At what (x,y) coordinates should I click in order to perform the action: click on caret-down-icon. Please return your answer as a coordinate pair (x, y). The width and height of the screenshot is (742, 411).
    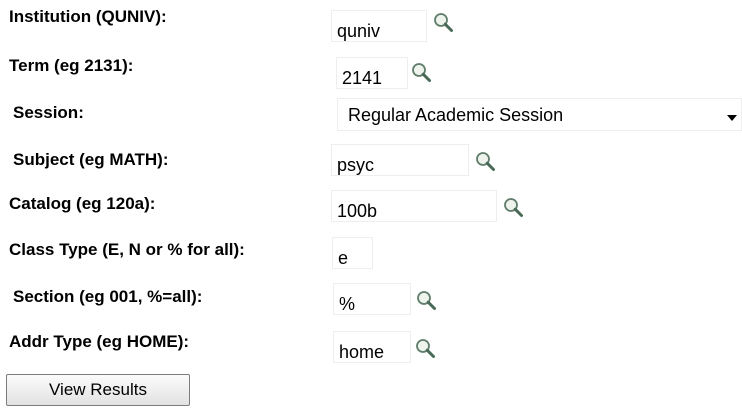
    Looking at the image, I should click on (732, 118).